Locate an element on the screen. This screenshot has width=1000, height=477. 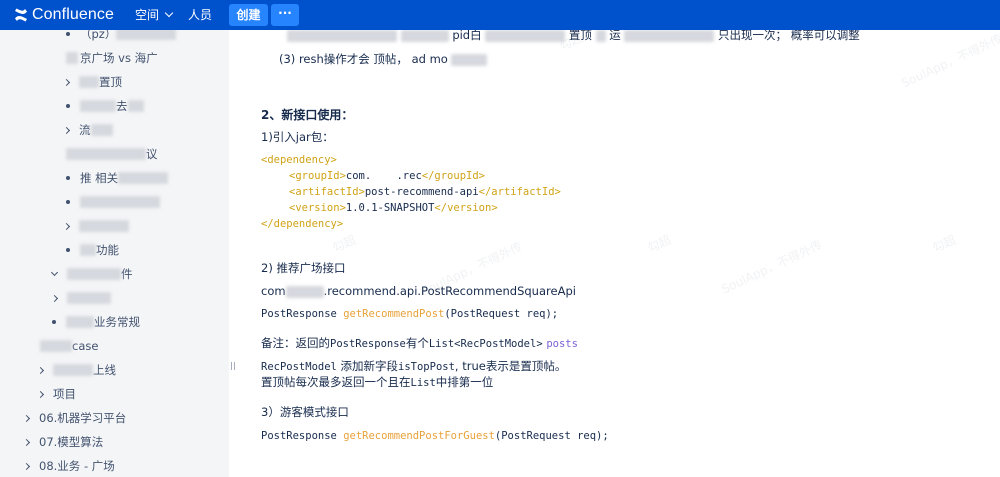
code-type: PostResponse is located at coordinates (302, 436).